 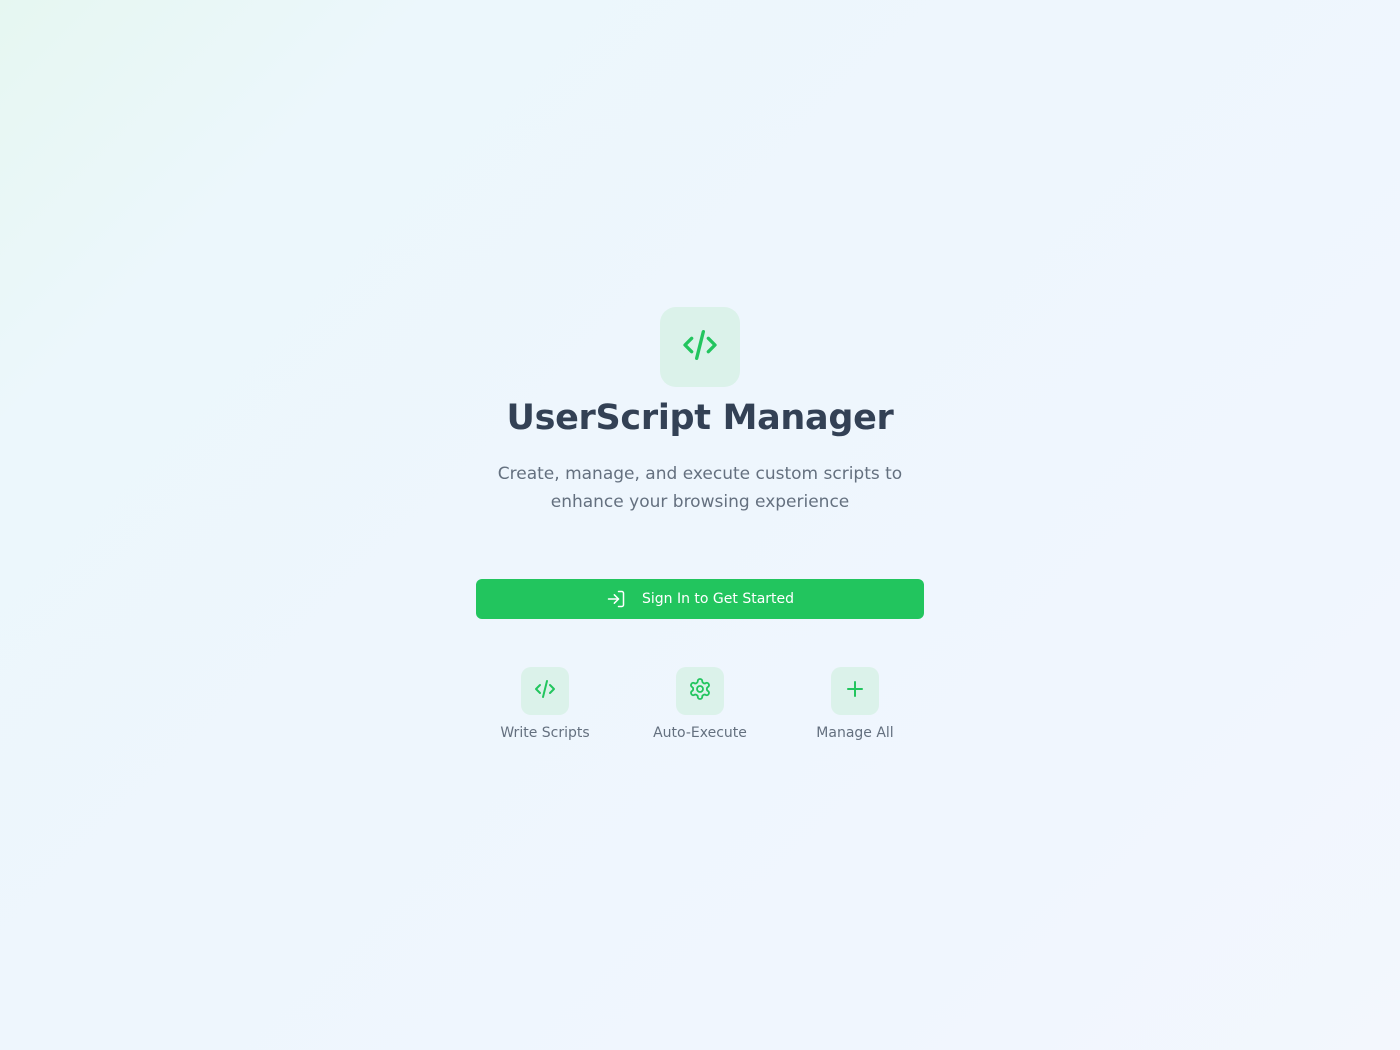 I want to click on app-logo, so click(x=700, y=347).